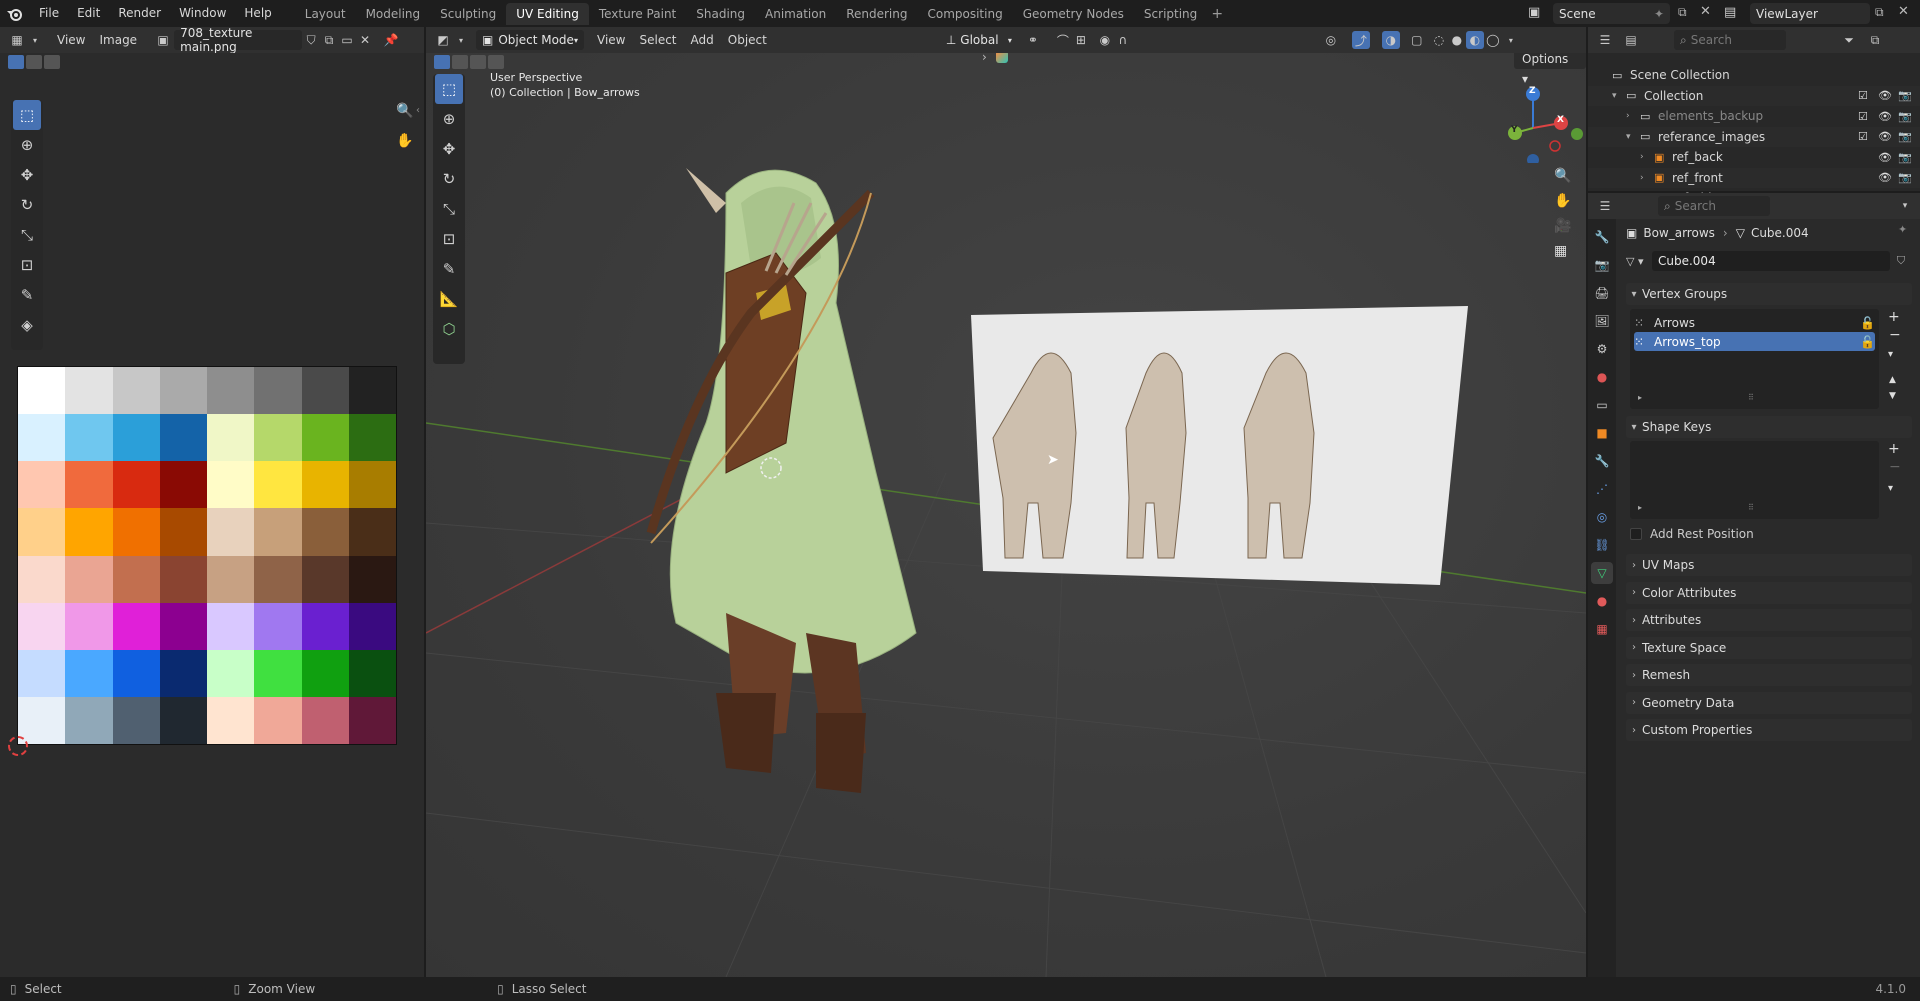 Image resolution: width=1920 pixels, height=1001 pixels. I want to click on menu-help: Help, so click(257, 13).